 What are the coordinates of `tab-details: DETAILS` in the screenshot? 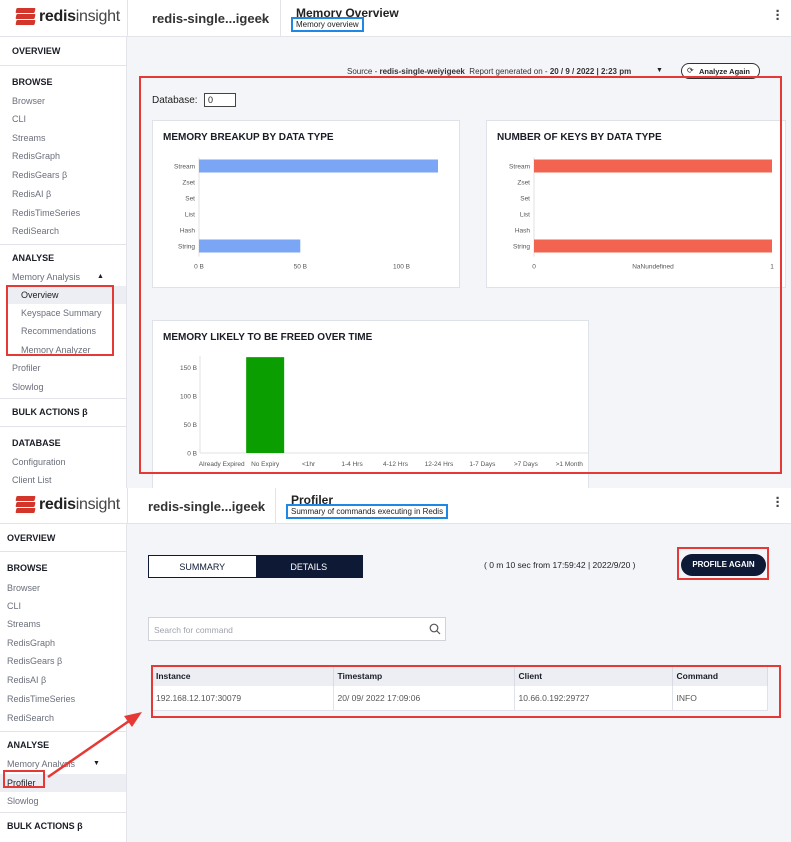 It's located at (308, 566).